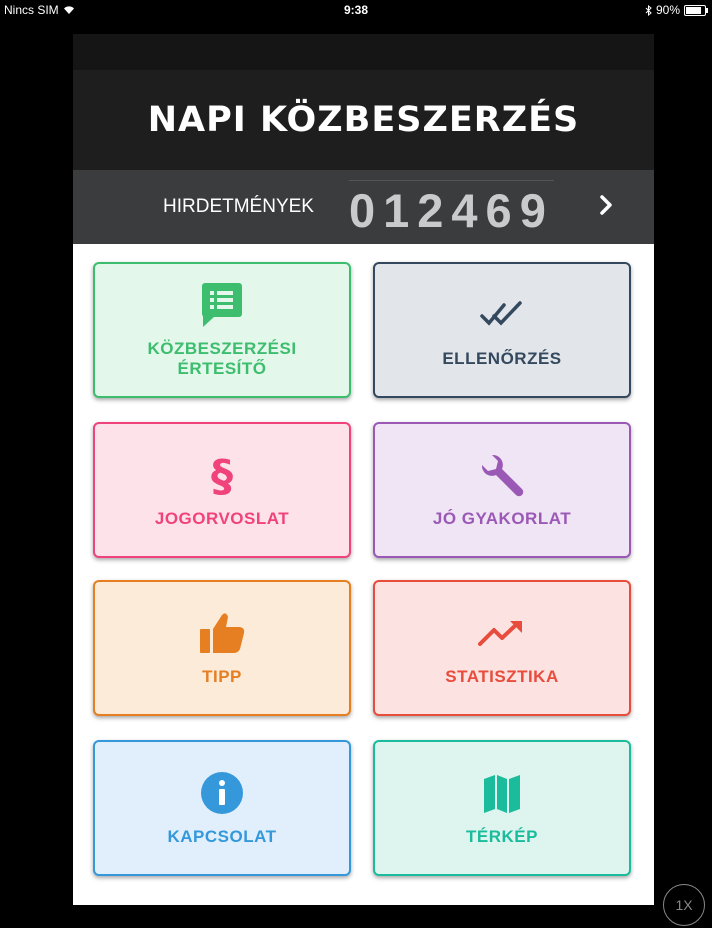 The image size is (712, 928). I want to click on tile-label: JOGORVOSLAT, so click(222, 518).